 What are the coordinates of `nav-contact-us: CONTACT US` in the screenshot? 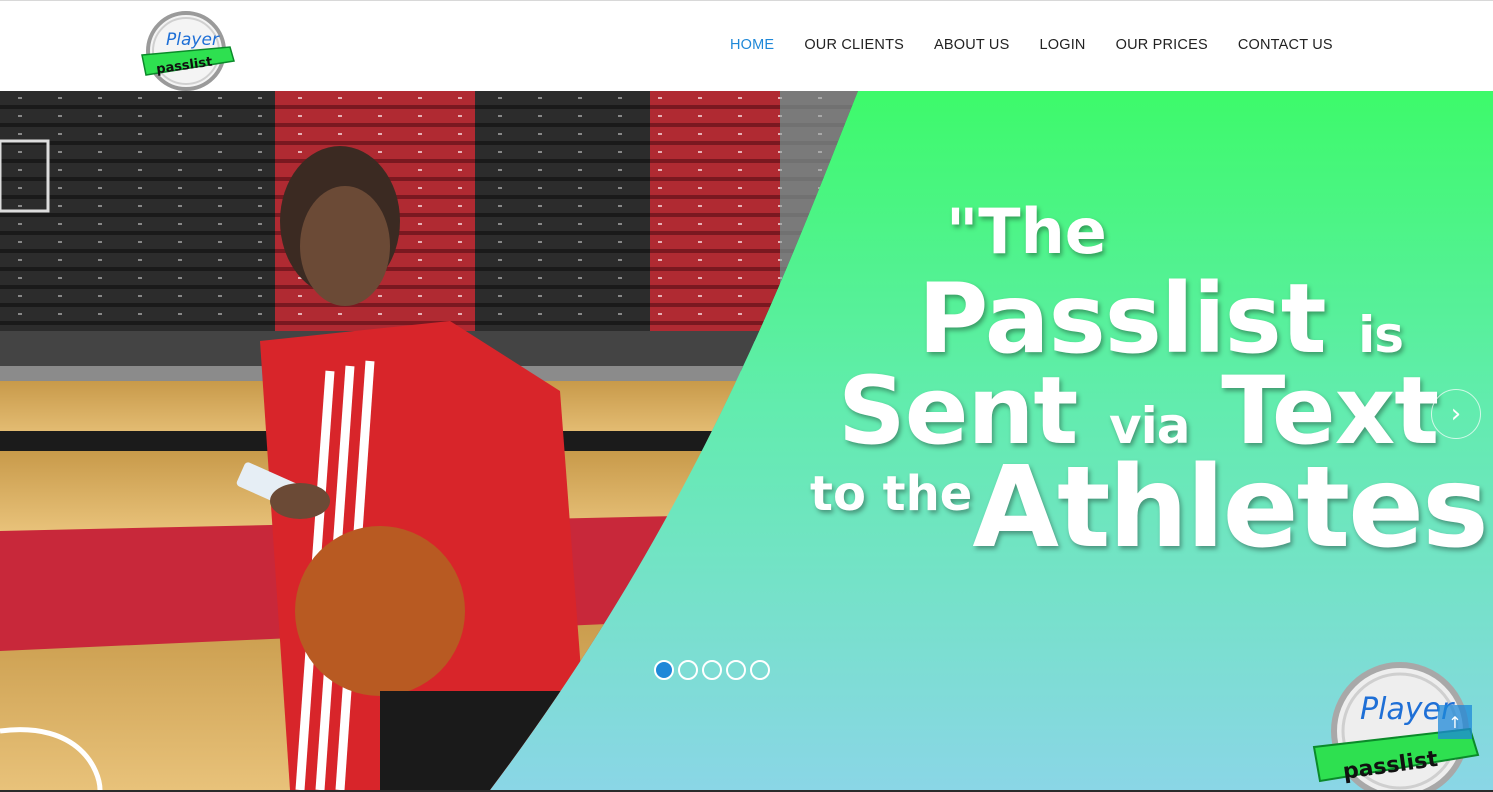 It's located at (1285, 45).